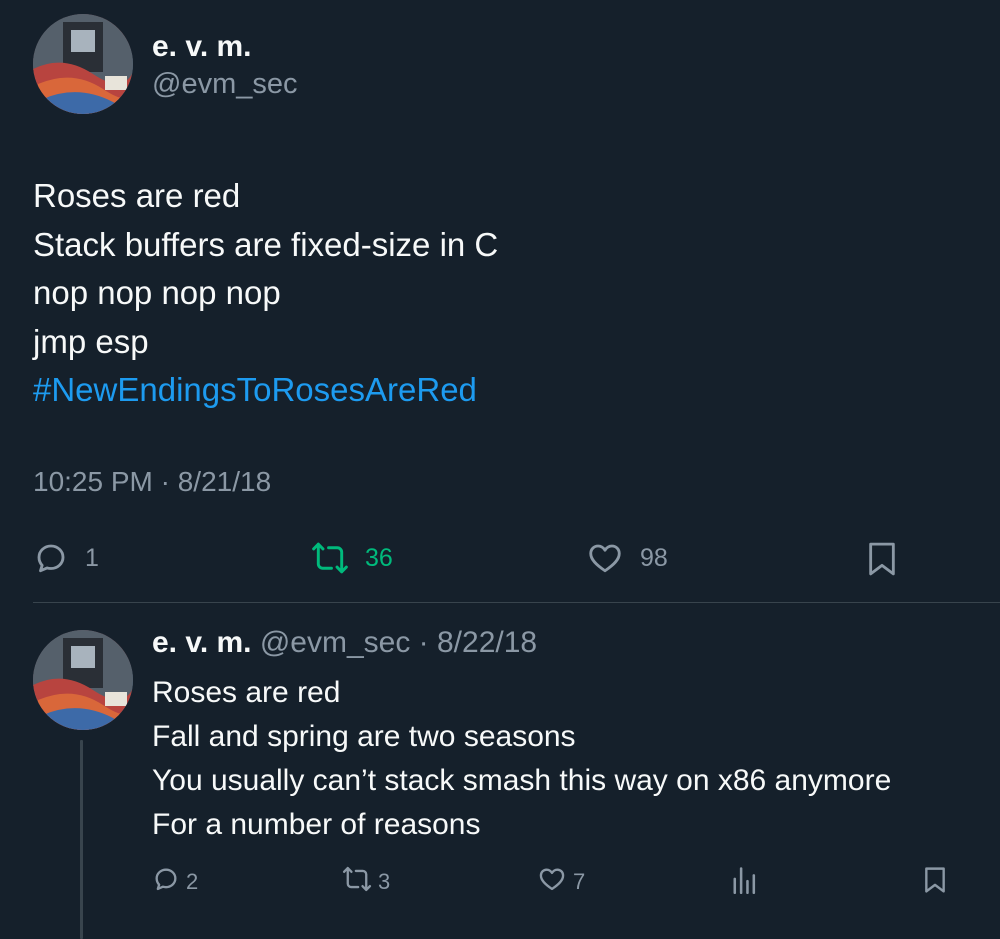 The width and height of the screenshot is (1000, 939). I want to click on reply-reply-button: 2, so click(175, 882).